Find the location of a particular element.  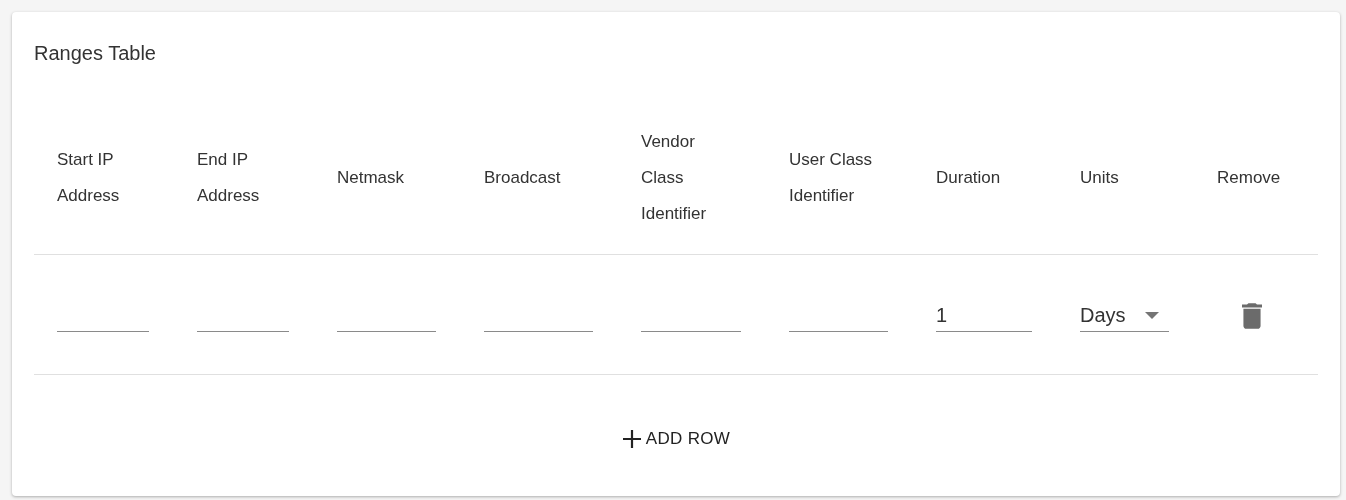

column-header: Broadcast is located at coordinates (523, 177).